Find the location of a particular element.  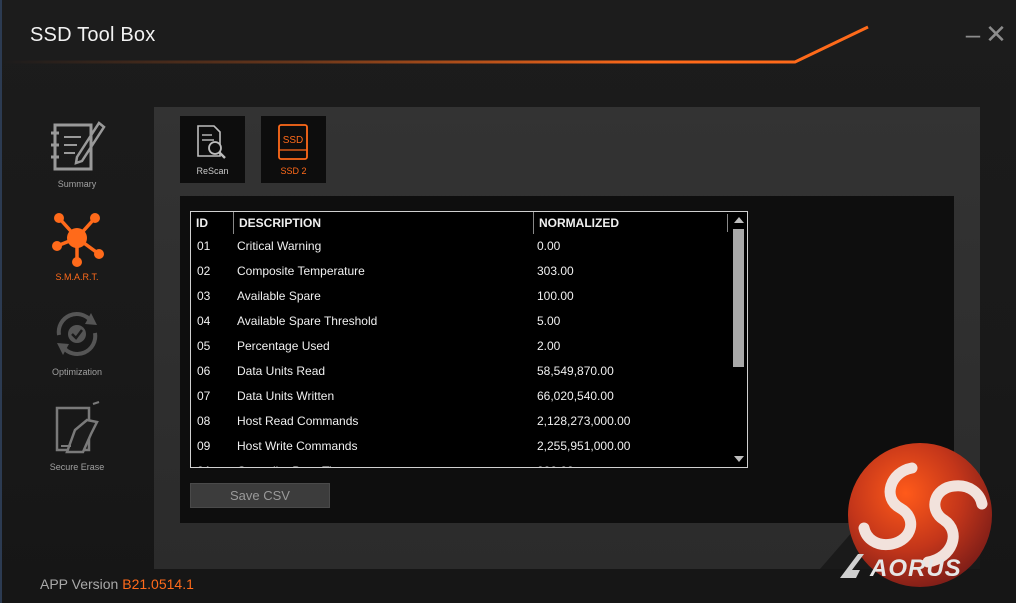

aorus-logo: AORUS is located at coordinates (901, 568).